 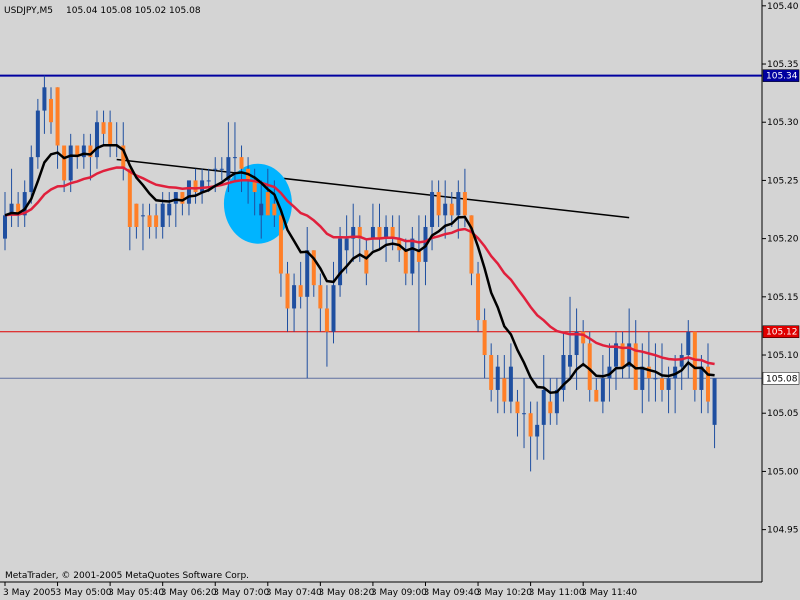 What do you see at coordinates (29, 593) in the screenshot?
I see `x-tick-label: 3 May 2005` at bounding box center [29, 593].